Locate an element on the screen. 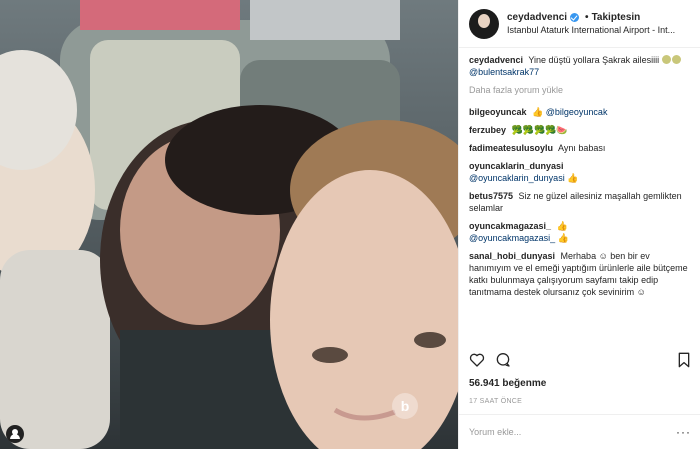 The image size is (700, 449). comment-text: Aynı babası is located at coordinates (582, 148).